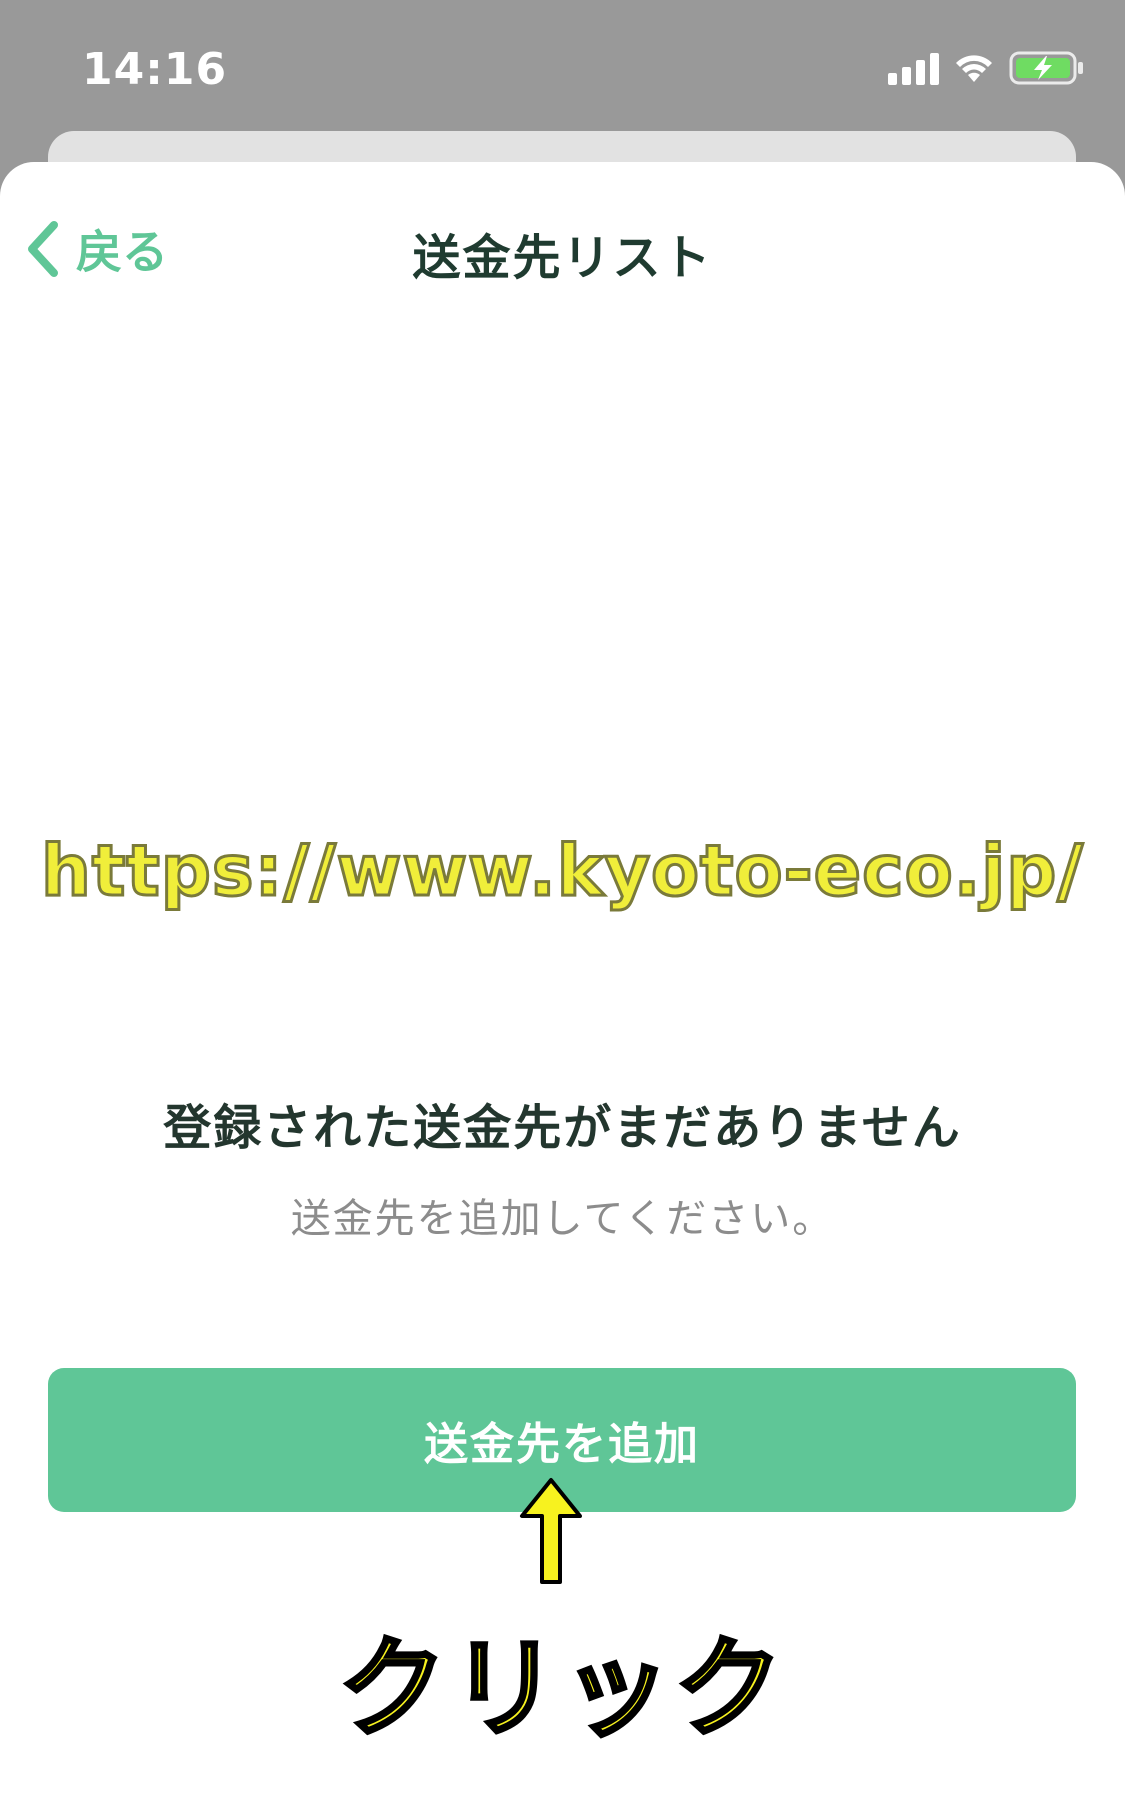 The image size is (1125, 1798). I want to click on wifi-icon, so click(974, 68).